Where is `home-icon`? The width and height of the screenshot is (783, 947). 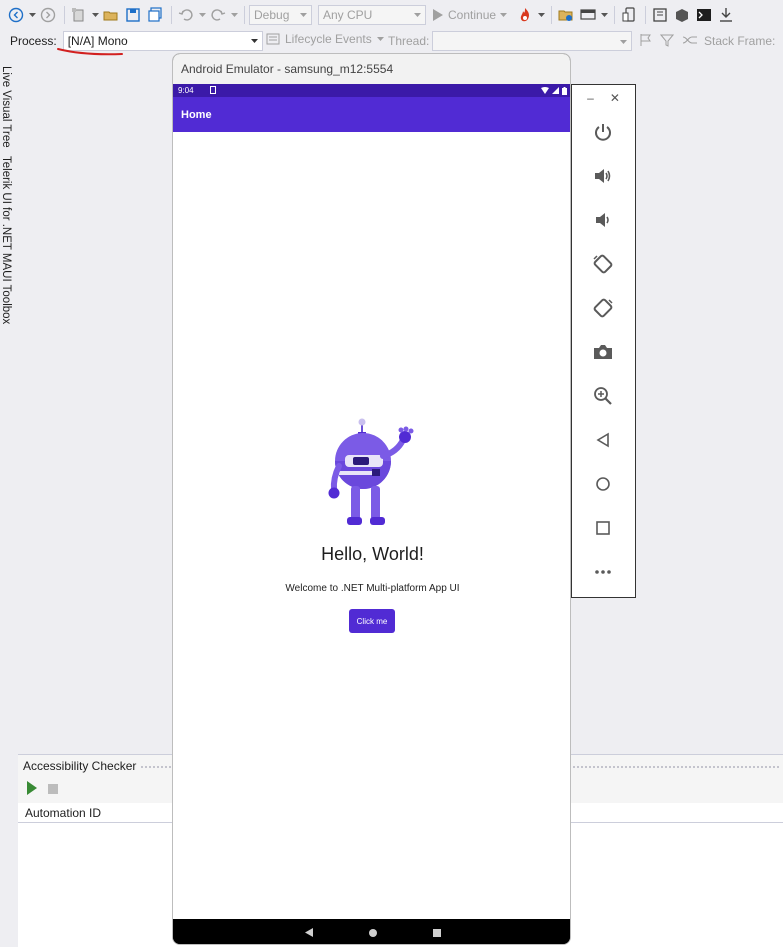 home-icon is located at coordinates (603, 484).